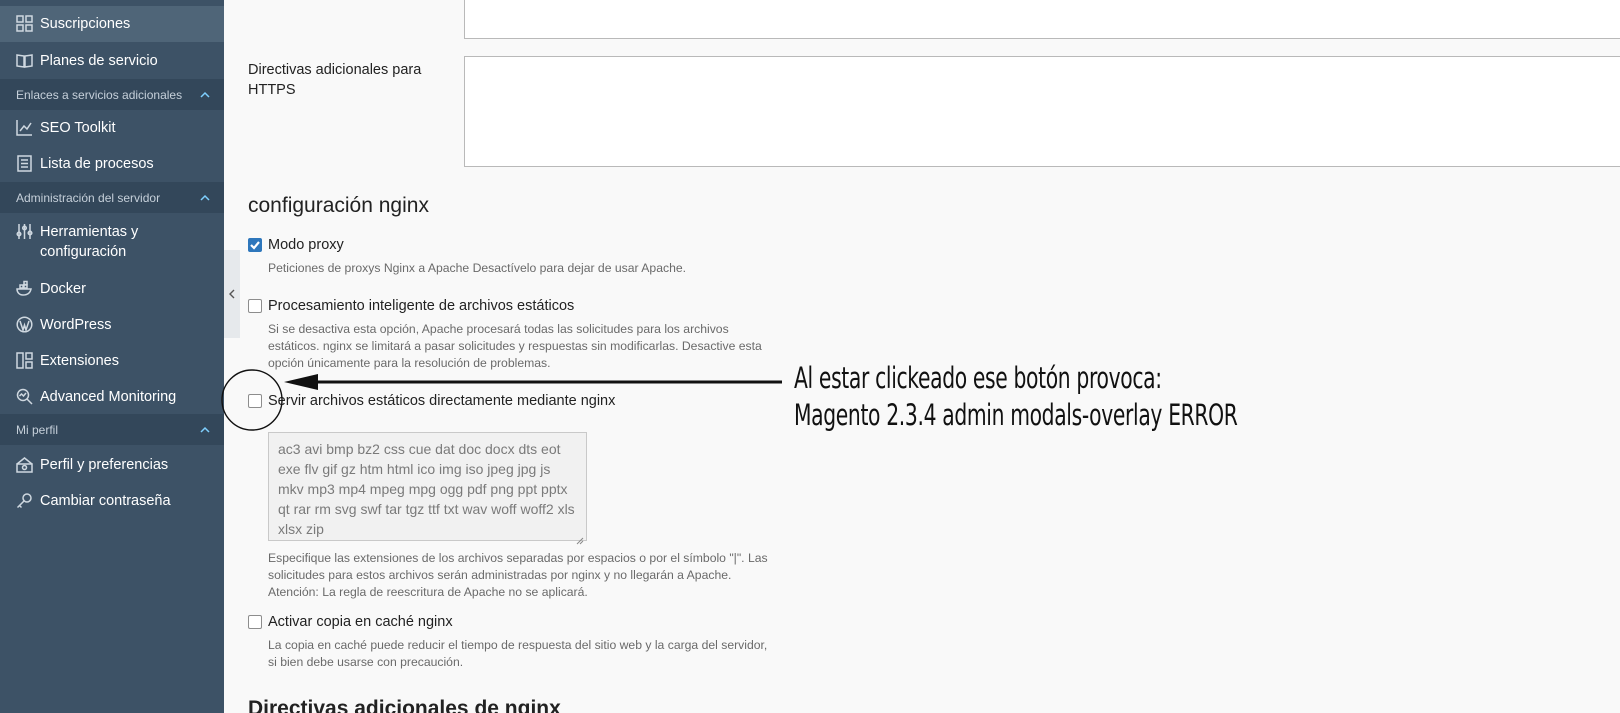  Describe the element at coordinates (24, 127) in the screenshot. I see `chart-icon` at that location.